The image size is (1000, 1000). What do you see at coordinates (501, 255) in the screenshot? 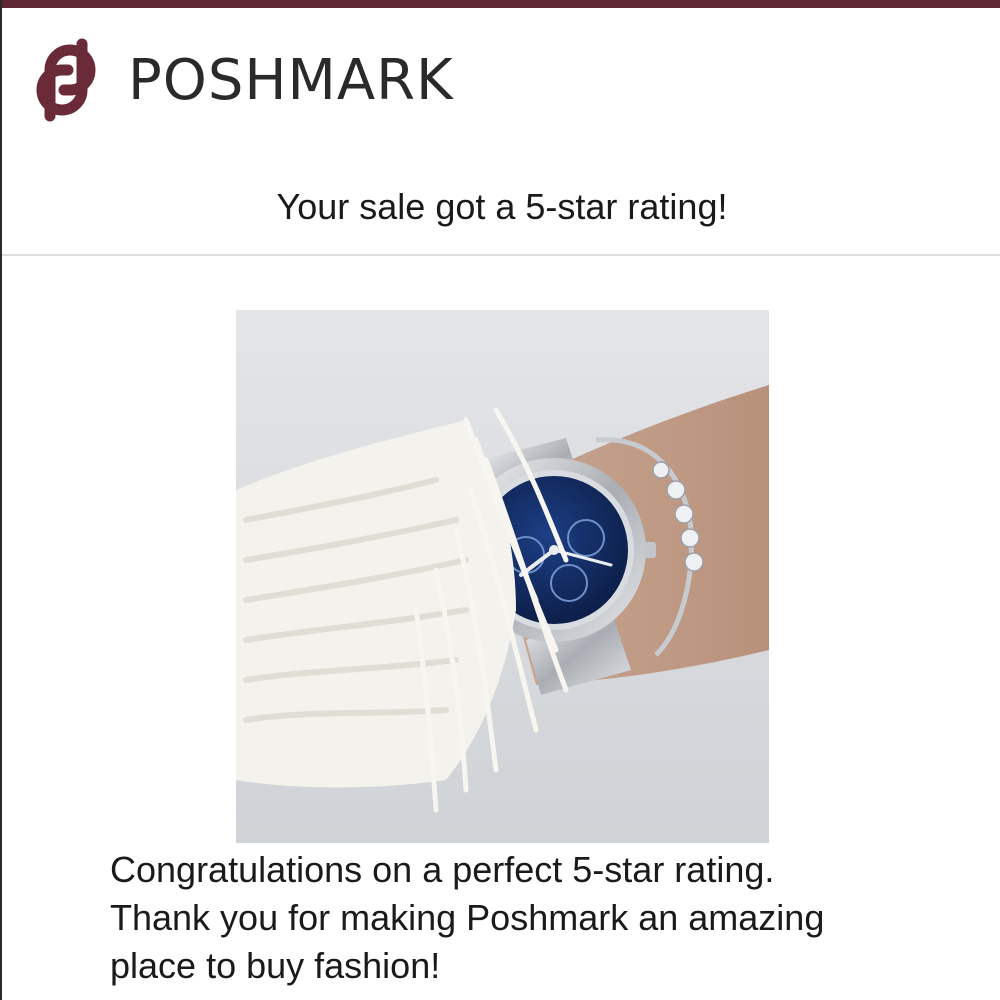
I see `header-divider` at bounding box center [501, 255].